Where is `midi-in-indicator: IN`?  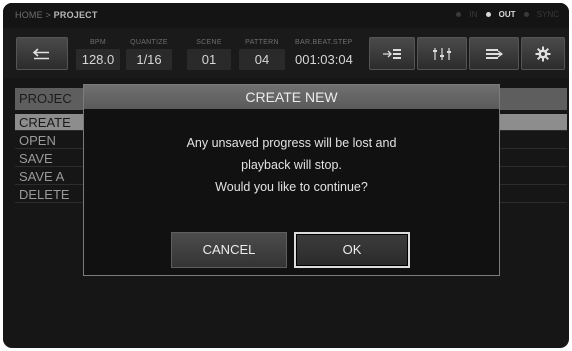 midi-in-indicator: IN is located at coordinates (466, 14).